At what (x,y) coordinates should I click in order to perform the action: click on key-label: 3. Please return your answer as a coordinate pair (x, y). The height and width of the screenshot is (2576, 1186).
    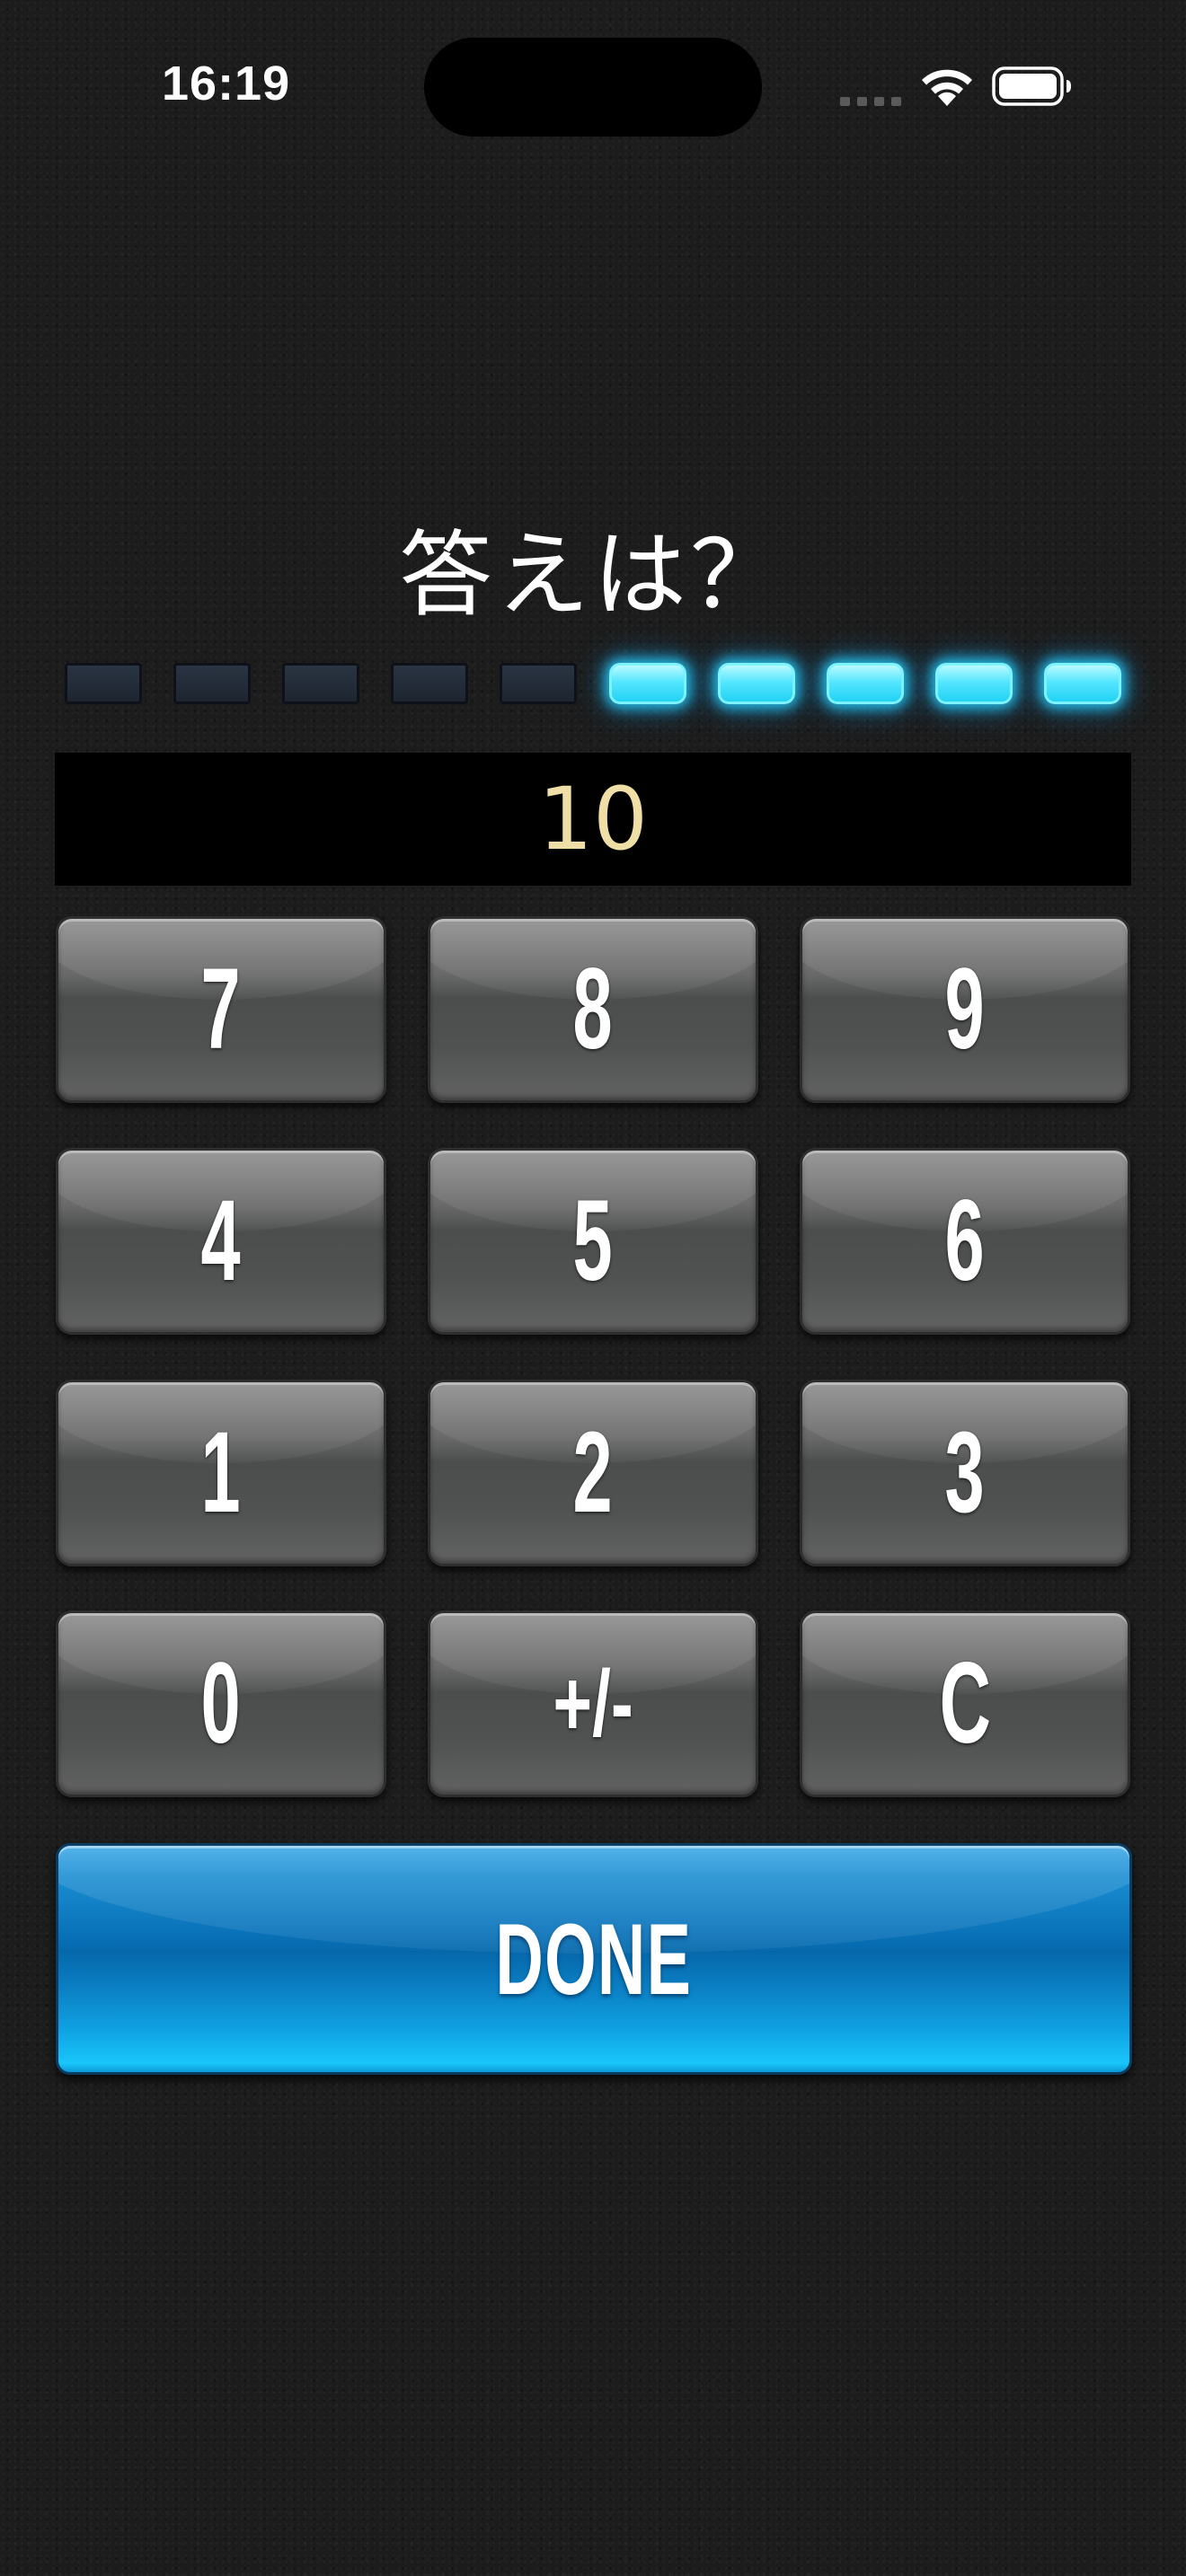
    Looking at the image, I should click on (965, 1472).